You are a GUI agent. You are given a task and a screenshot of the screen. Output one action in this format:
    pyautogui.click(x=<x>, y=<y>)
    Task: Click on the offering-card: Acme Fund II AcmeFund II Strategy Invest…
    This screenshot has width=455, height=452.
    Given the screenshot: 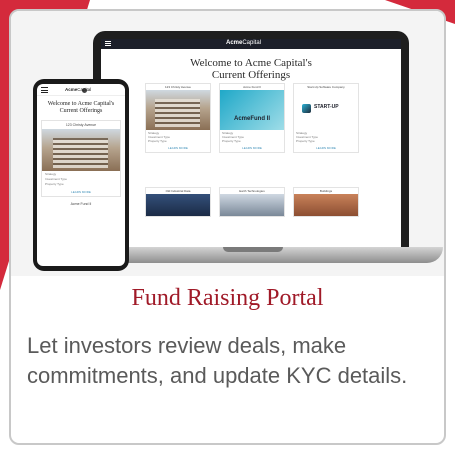 What is the action you would take?
    pyautogui.click(x=252, y=118)
    